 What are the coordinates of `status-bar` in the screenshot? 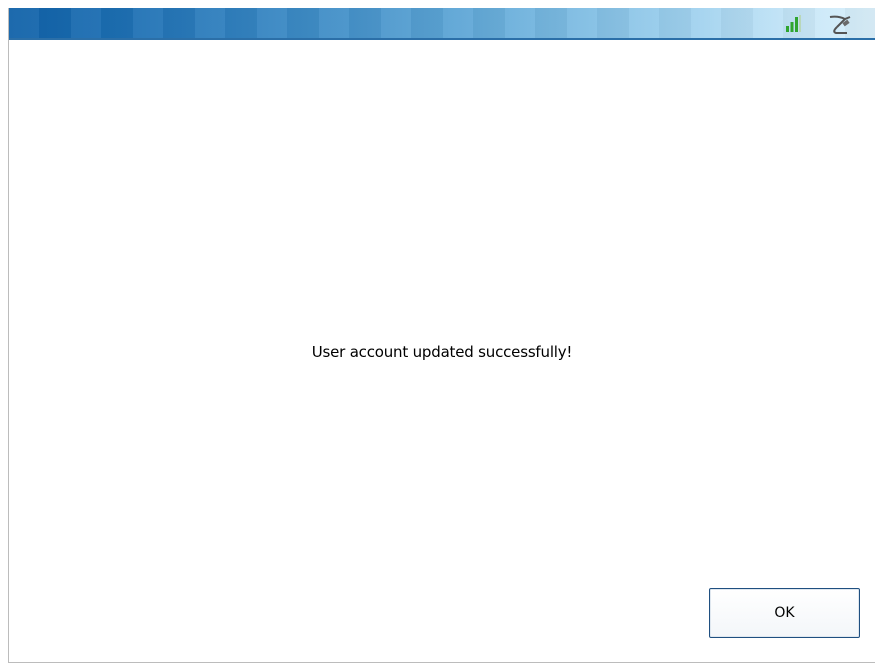 It's located at (442, 24).